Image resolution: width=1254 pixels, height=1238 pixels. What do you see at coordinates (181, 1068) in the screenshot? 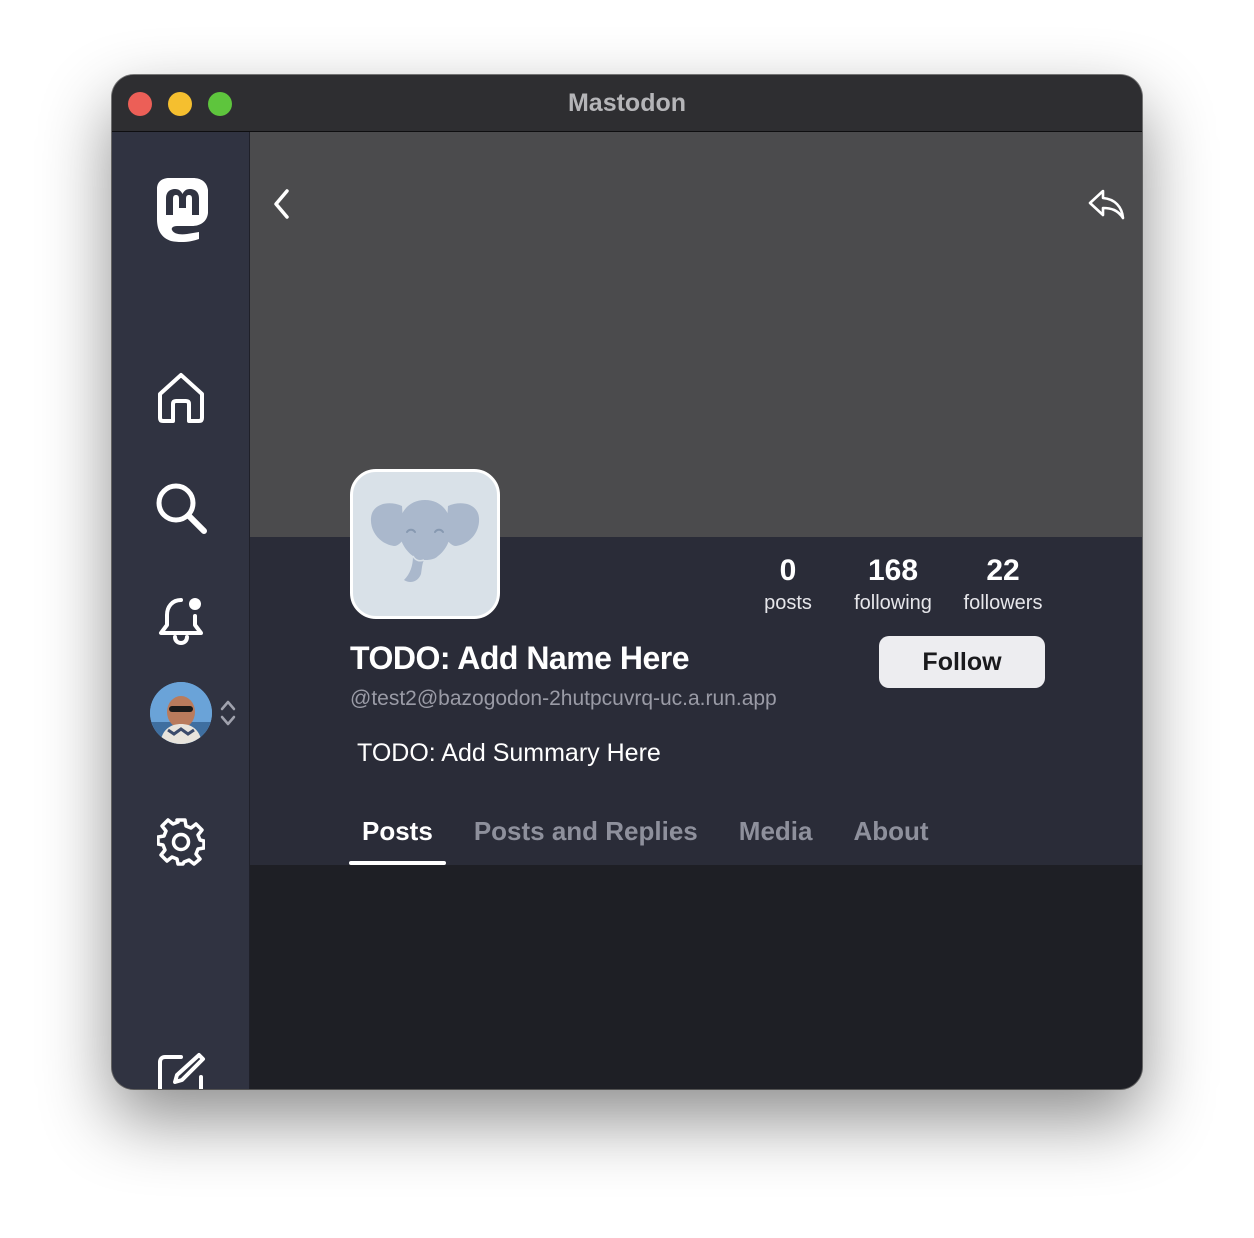
I see `compose-icon` at bounding box center [181, 1068].